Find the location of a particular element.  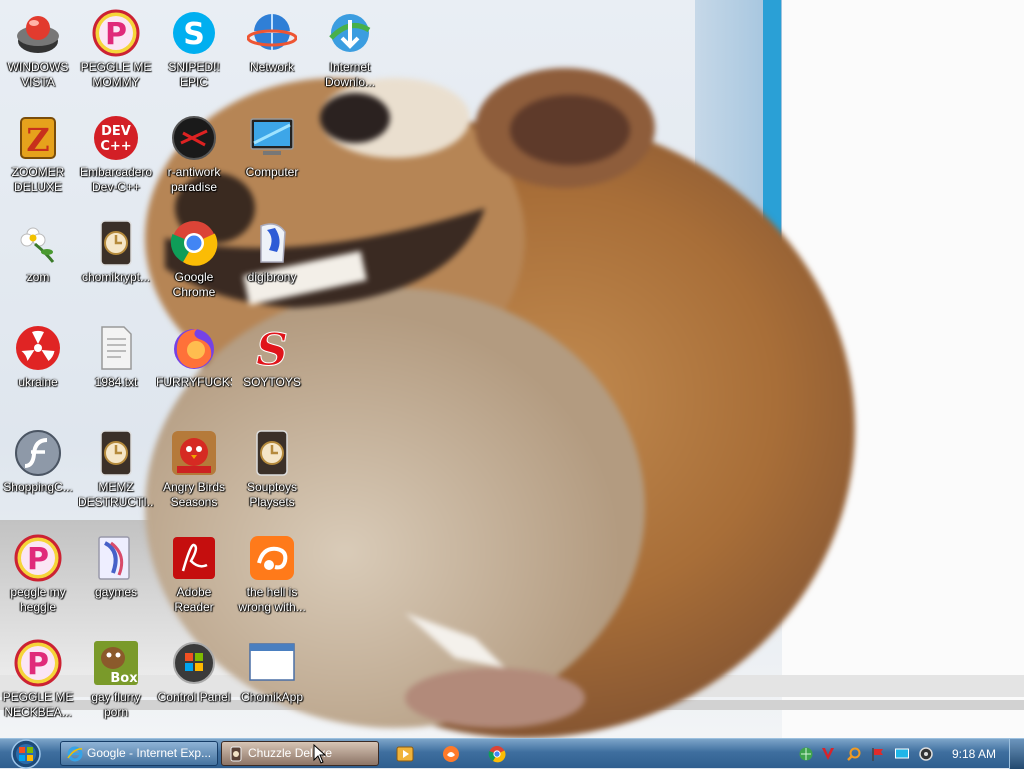

desktop-icon-label: Angry Birds Seasons is located at coordinates (194, 494).